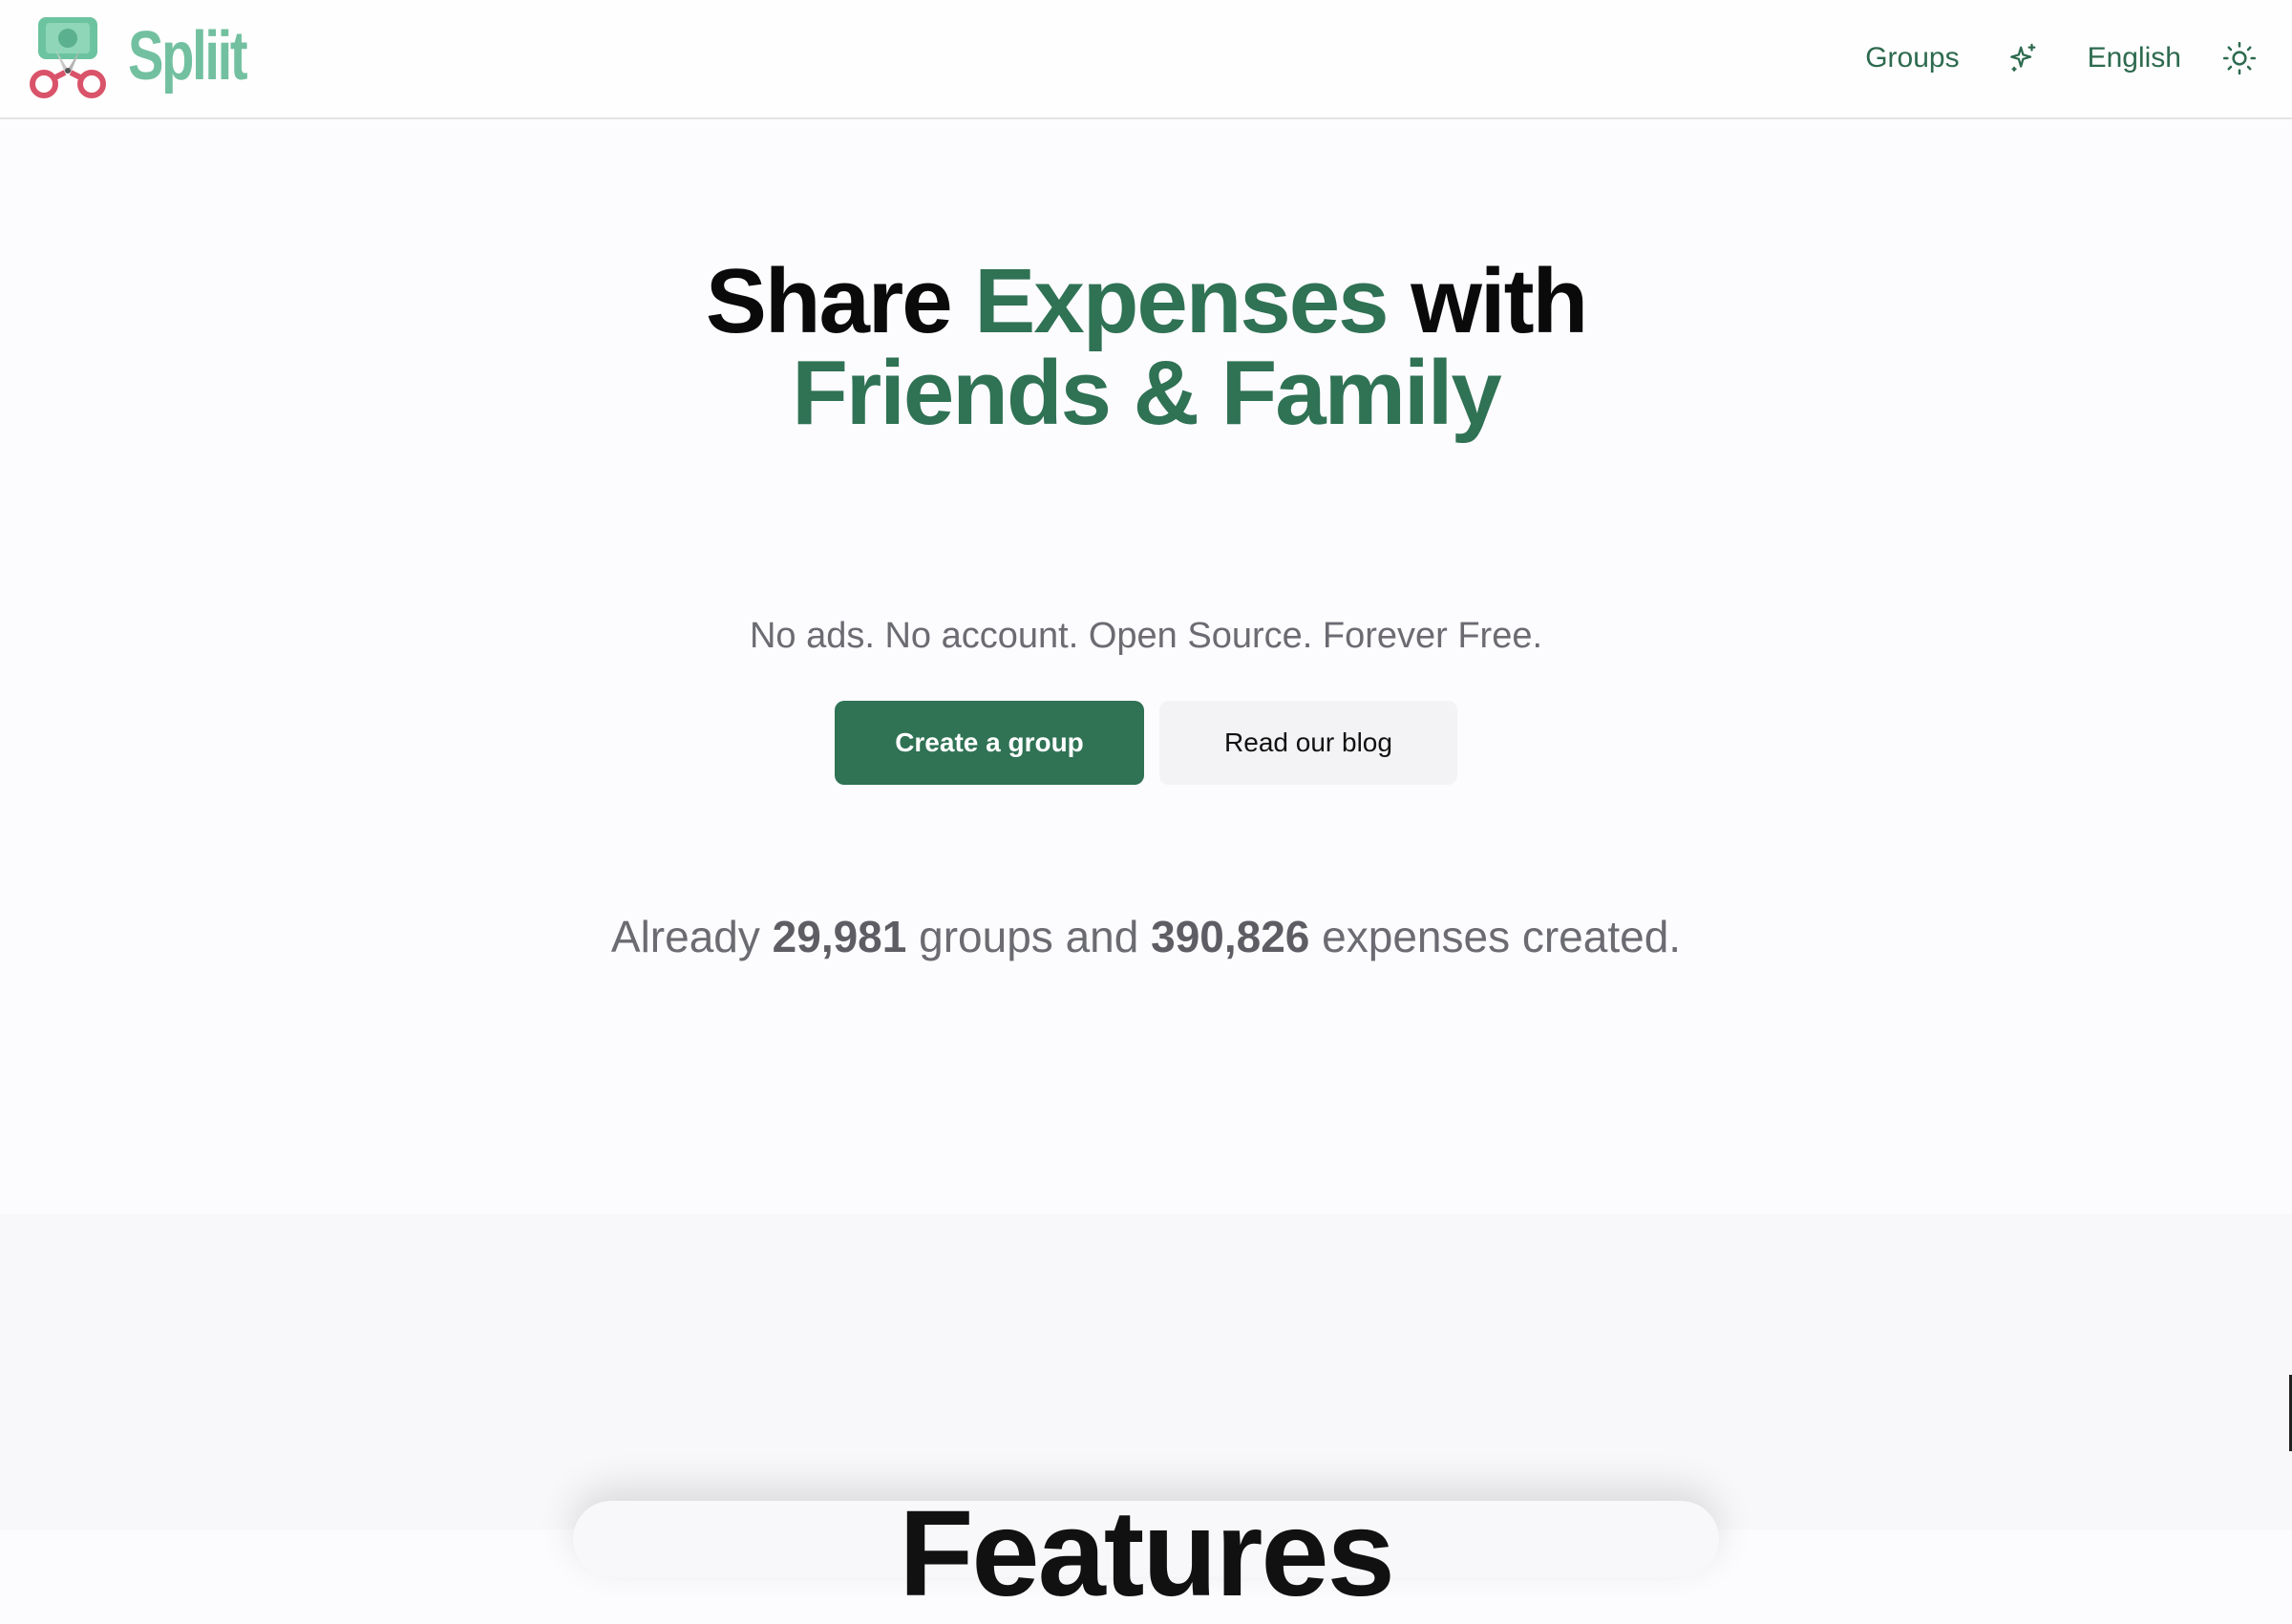 The image size is (2292, 1624). What do you see at coordinates (1146, 743) in the screenshot?
I see `hero-buttons: Create a group Read our blog` at bounding box center [1146, 743].